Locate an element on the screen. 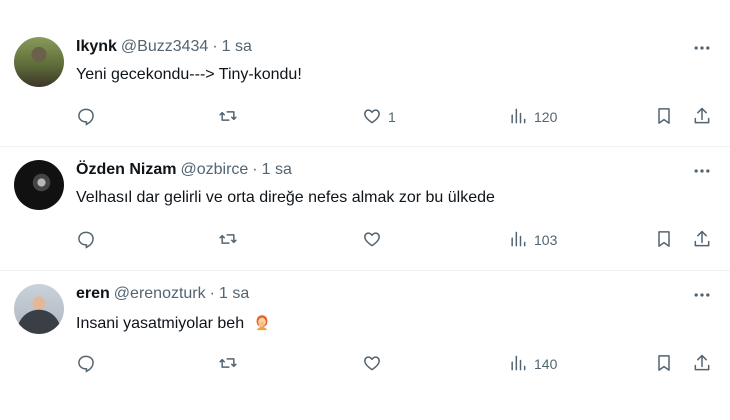 The image size is (730, 420). views-button: 103 is located at coordinates (532, 240).